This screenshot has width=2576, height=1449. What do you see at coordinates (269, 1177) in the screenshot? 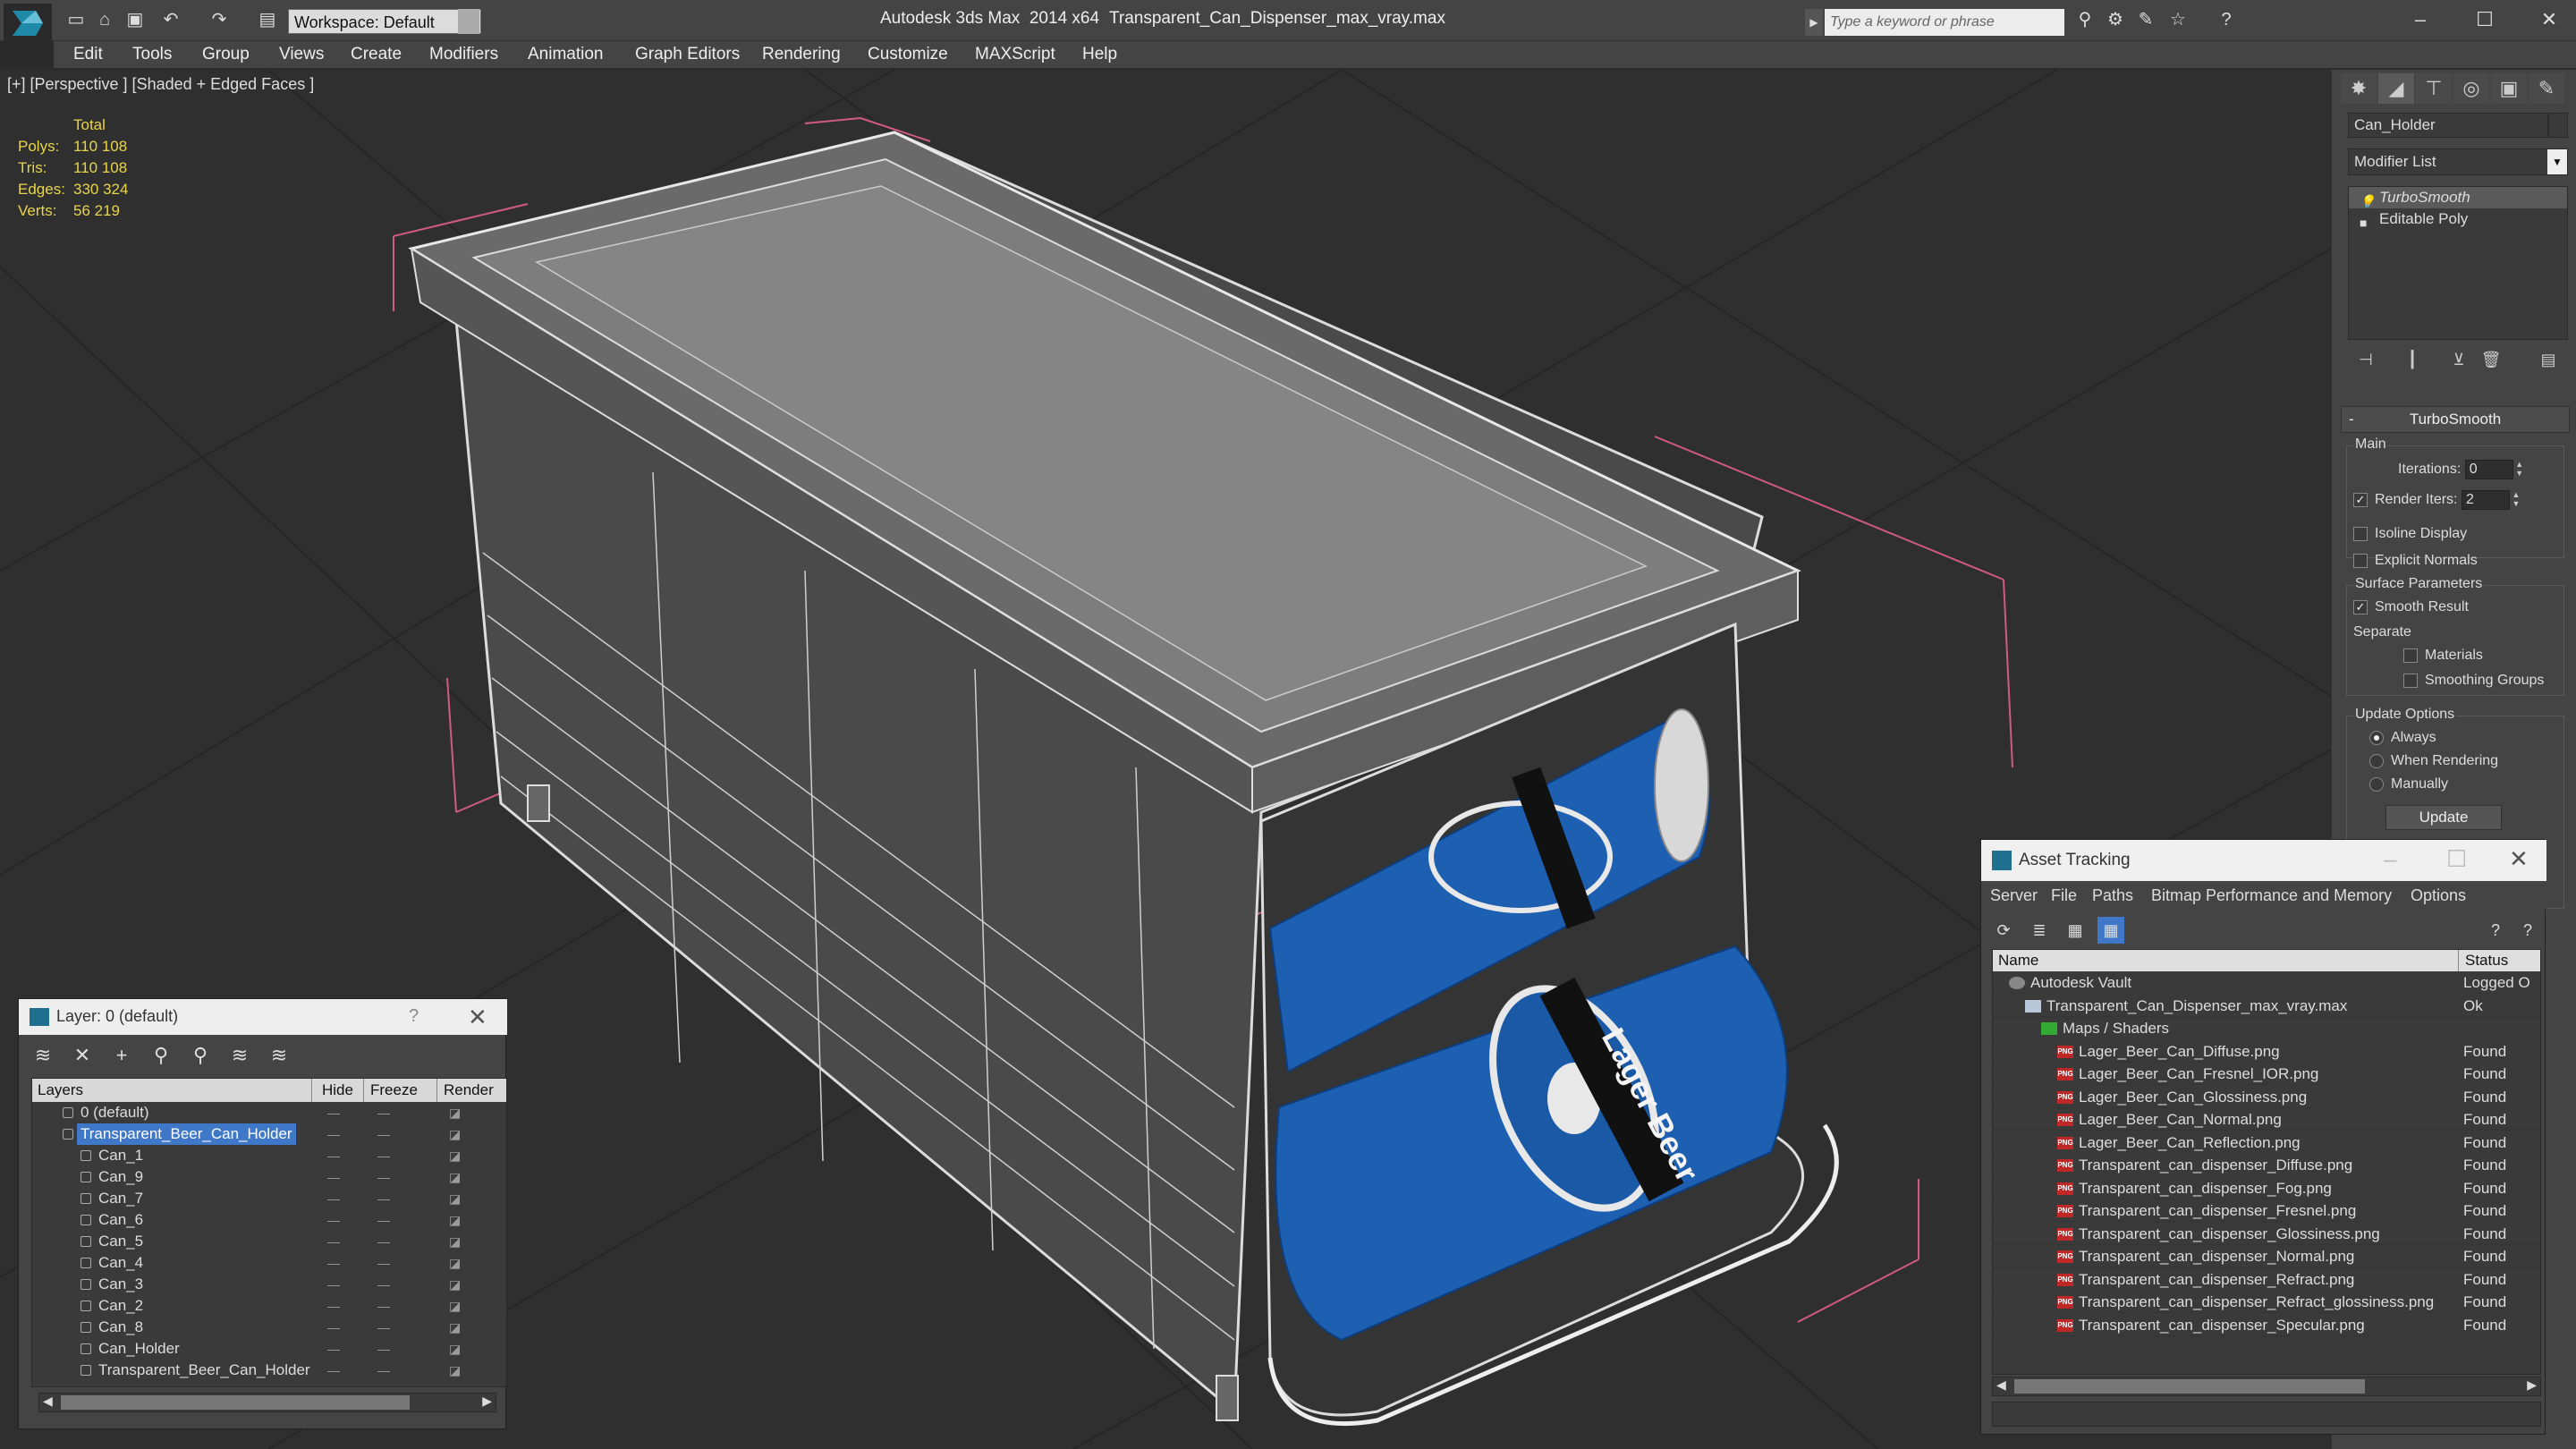
I see `layer-row: Can_9 — — ◪` at bounding box center [269, 1177].